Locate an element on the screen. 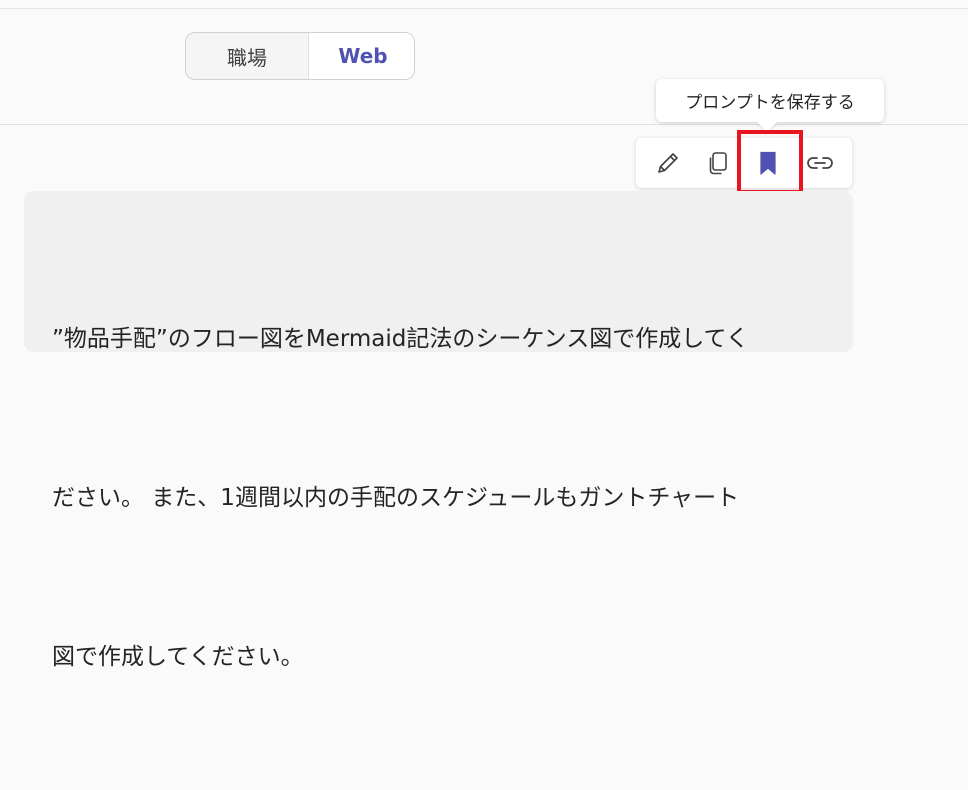  prompt-line: 図で作成してください。 is located at coordinates (178, 657).